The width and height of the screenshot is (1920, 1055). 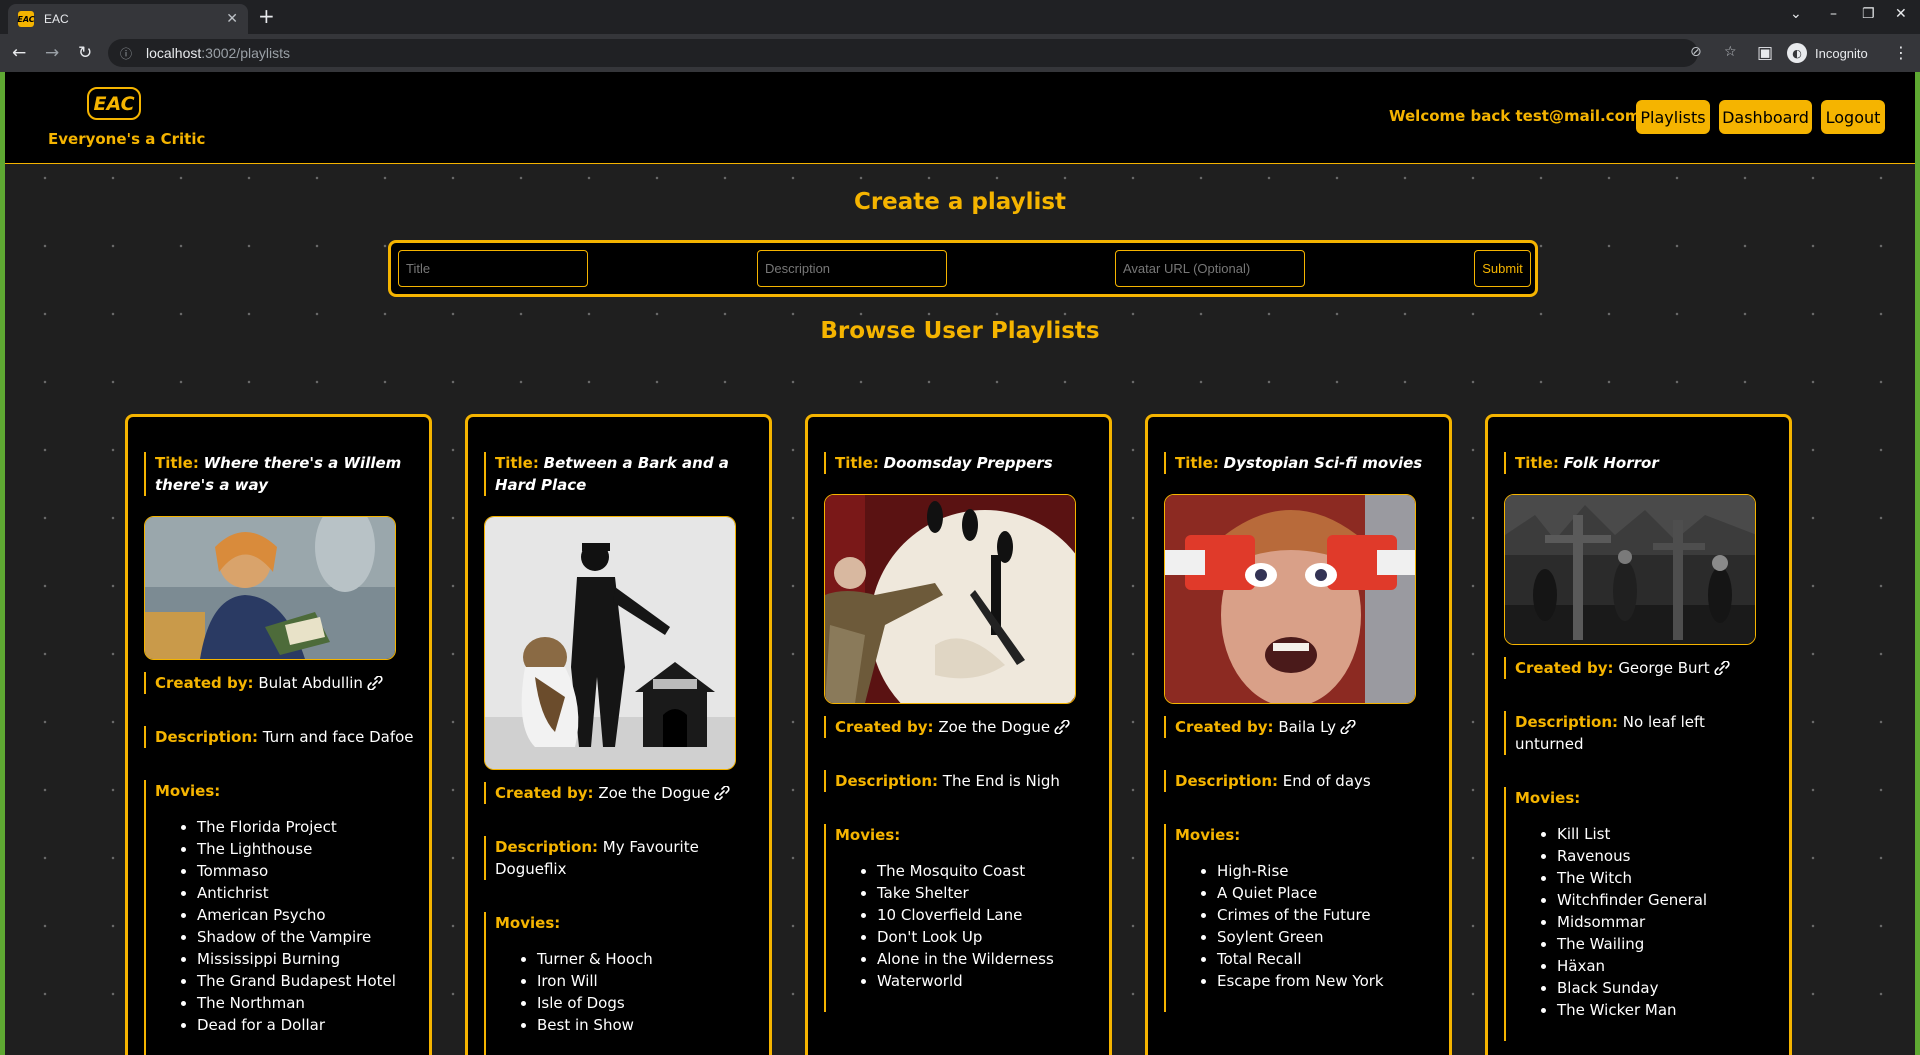 I want to click on dashboard-button: Dashboard, so click(x=1765, y=117).